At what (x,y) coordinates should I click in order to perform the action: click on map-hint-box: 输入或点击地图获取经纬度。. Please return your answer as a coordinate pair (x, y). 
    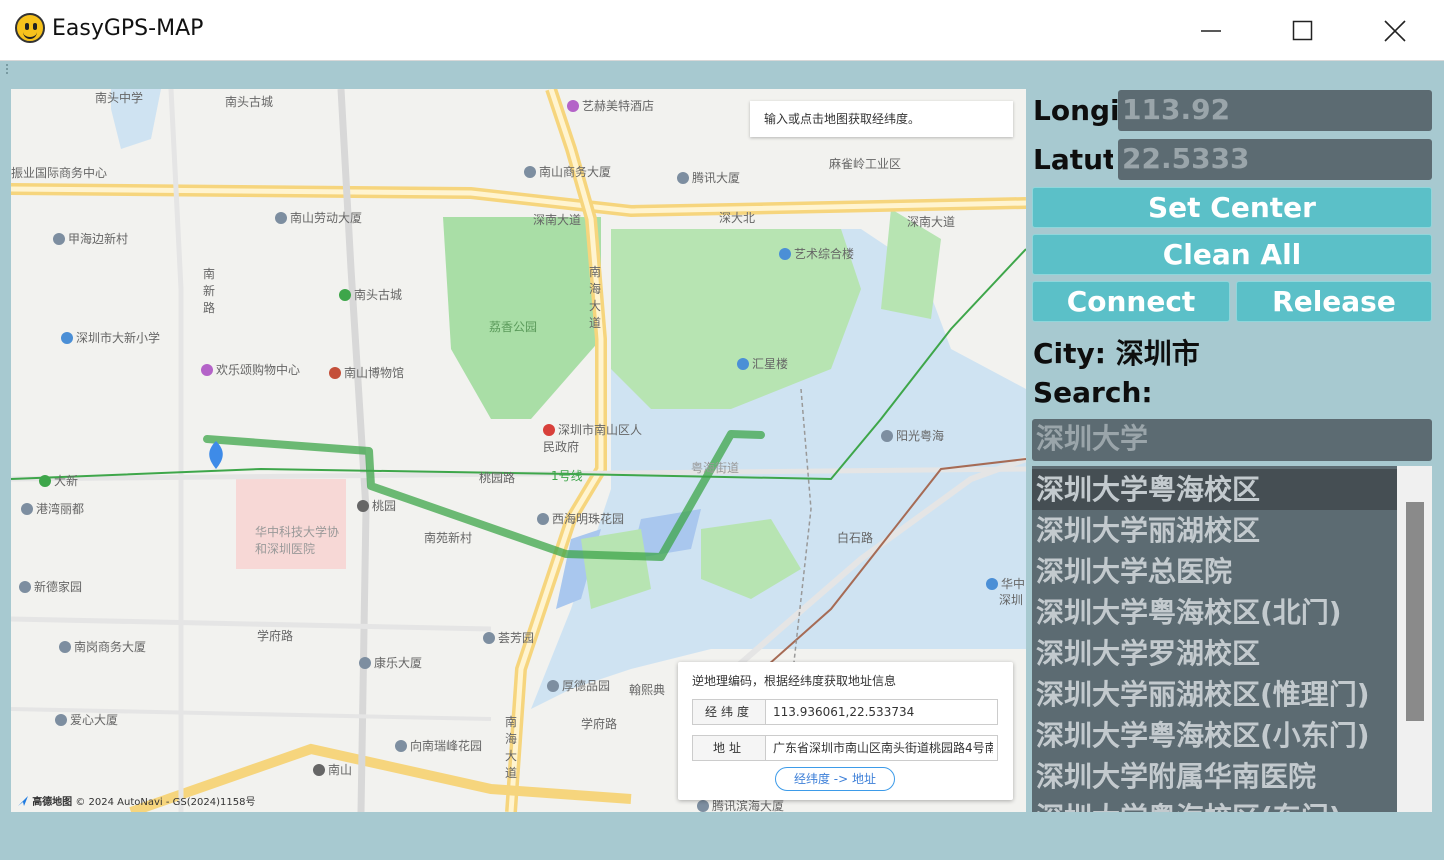
    Looking at the image, I should click on (881, 119).